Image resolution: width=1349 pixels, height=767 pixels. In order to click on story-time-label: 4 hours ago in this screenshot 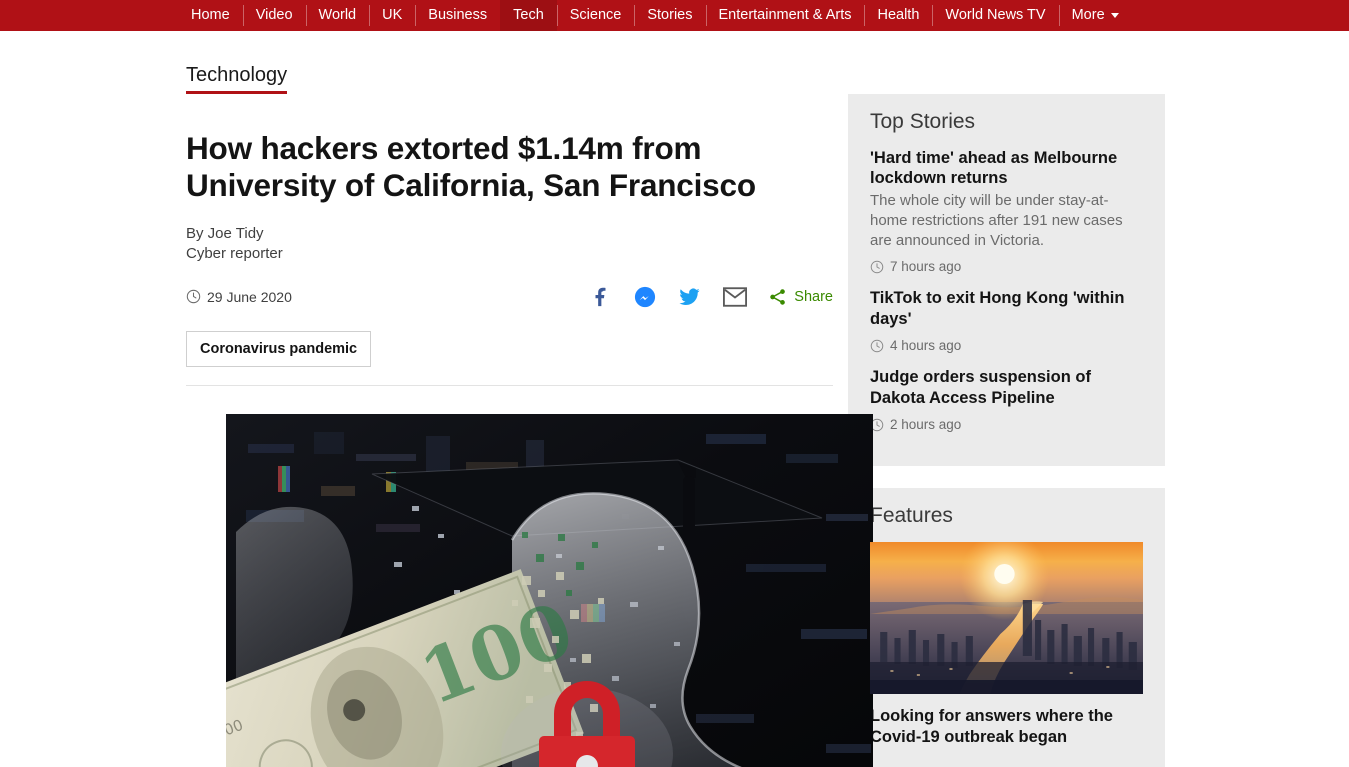, I will do `click(926, 346)`.